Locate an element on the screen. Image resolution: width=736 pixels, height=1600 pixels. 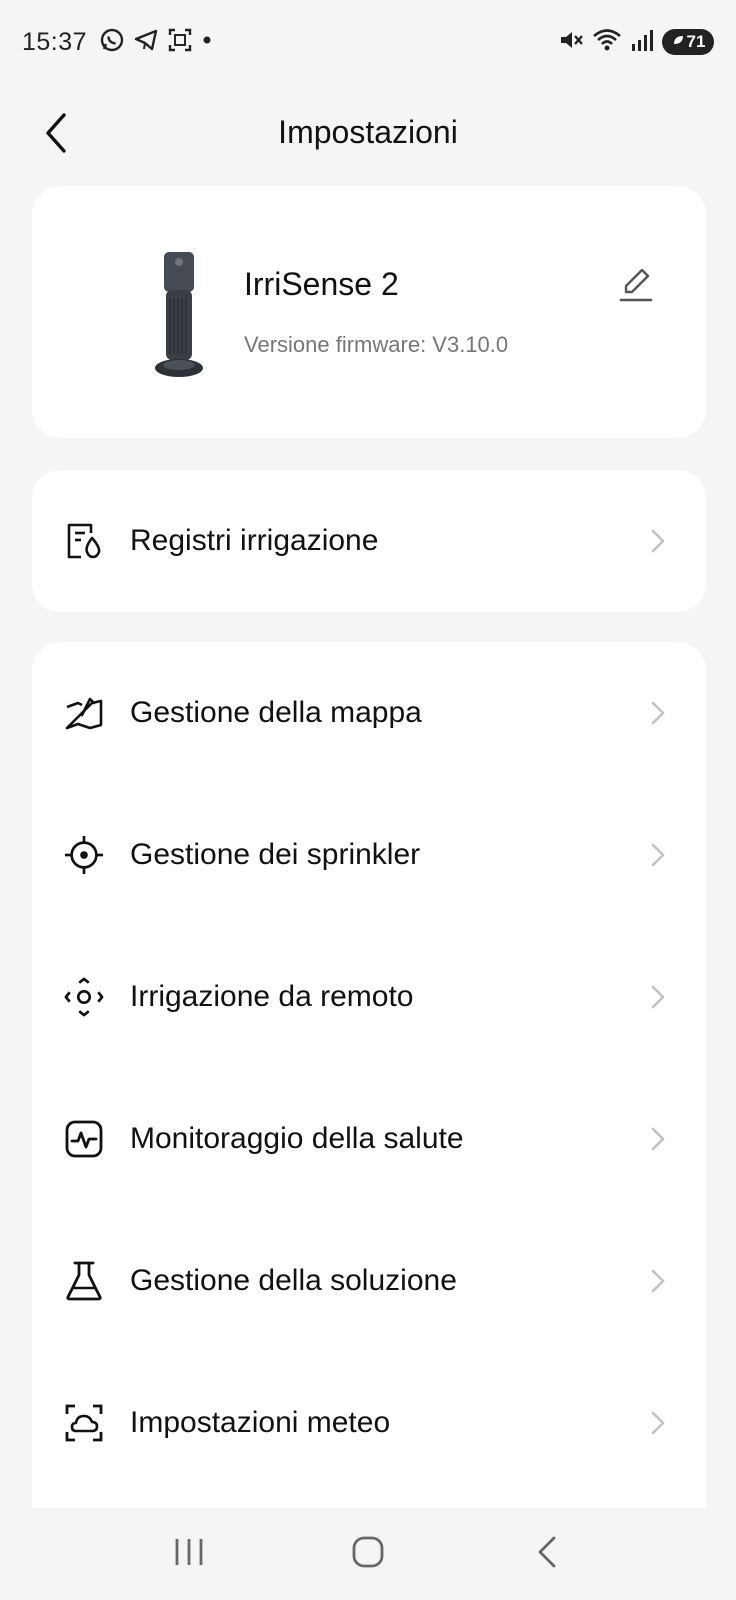
page-title: Impostazioni is located at coordinates (368, 132).